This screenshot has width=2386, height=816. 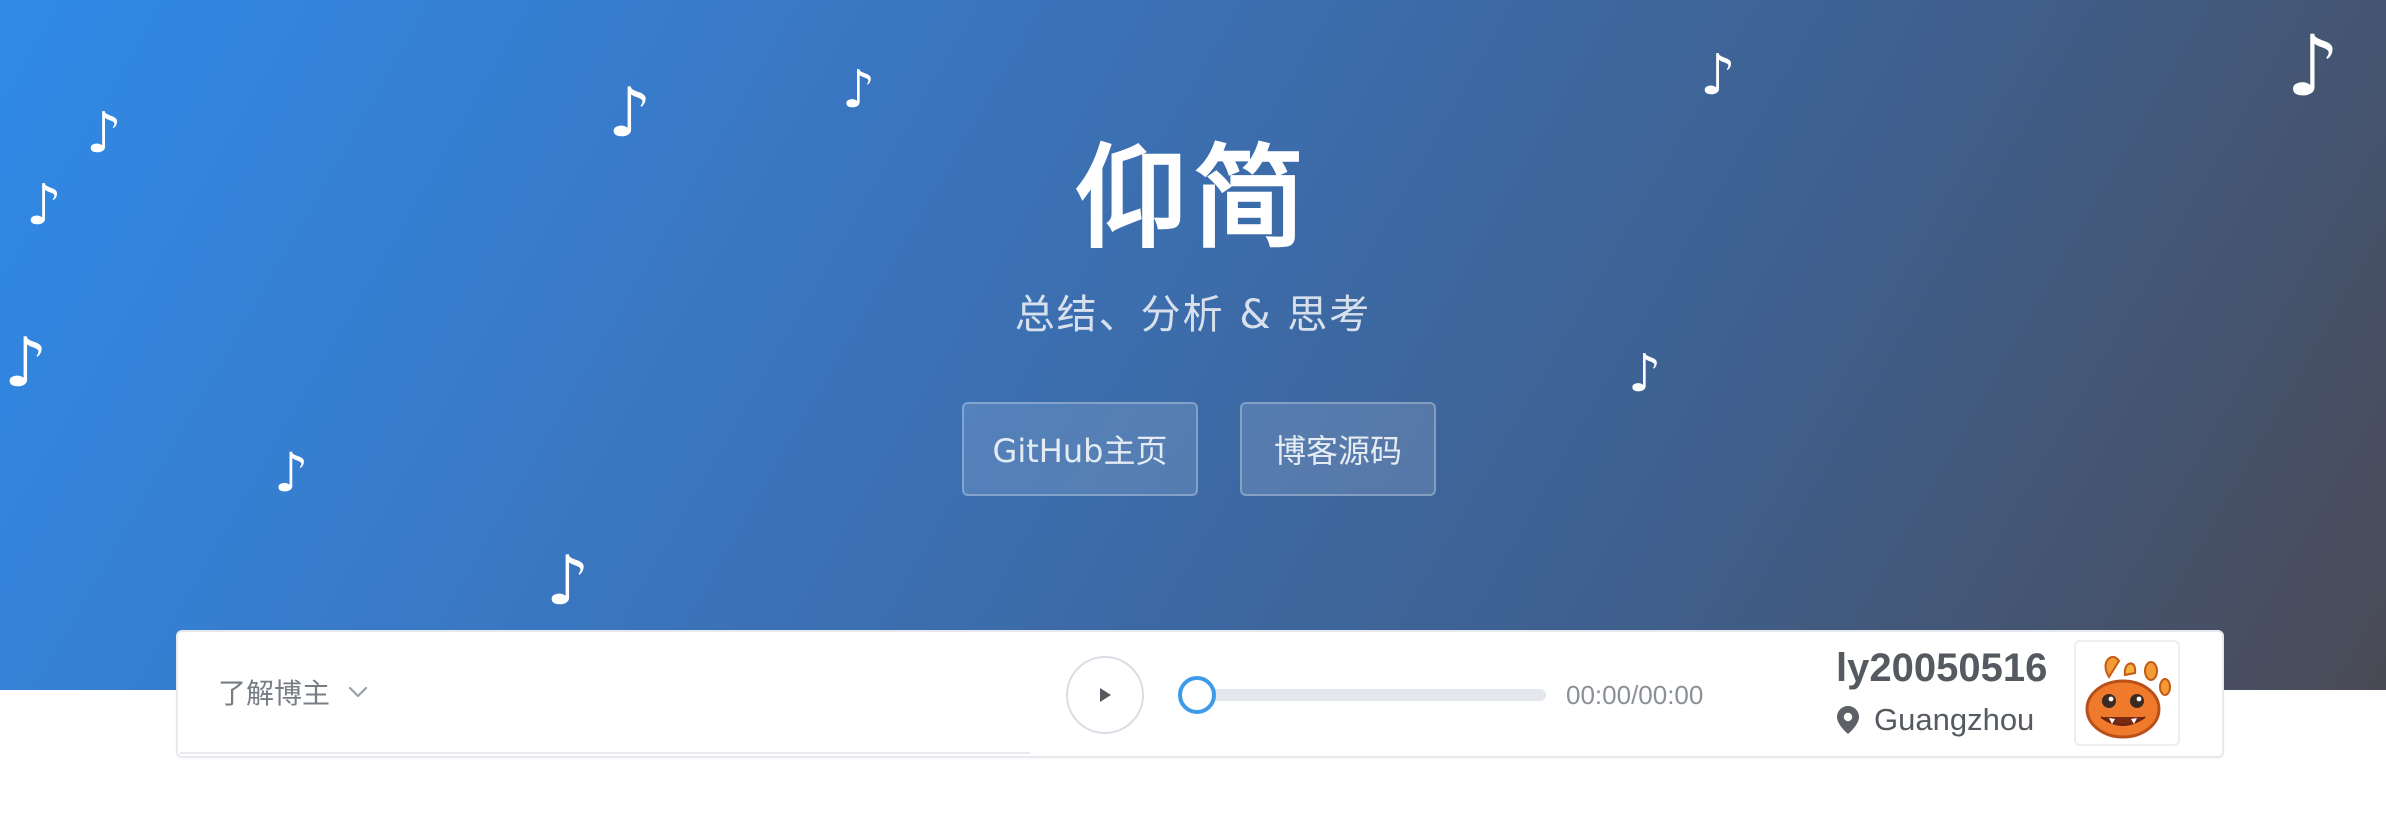 What do you see at coordinates (274, 693) in the screenshot?
I see `about-author-label: 了解博主` at bounding box center [274, 693].